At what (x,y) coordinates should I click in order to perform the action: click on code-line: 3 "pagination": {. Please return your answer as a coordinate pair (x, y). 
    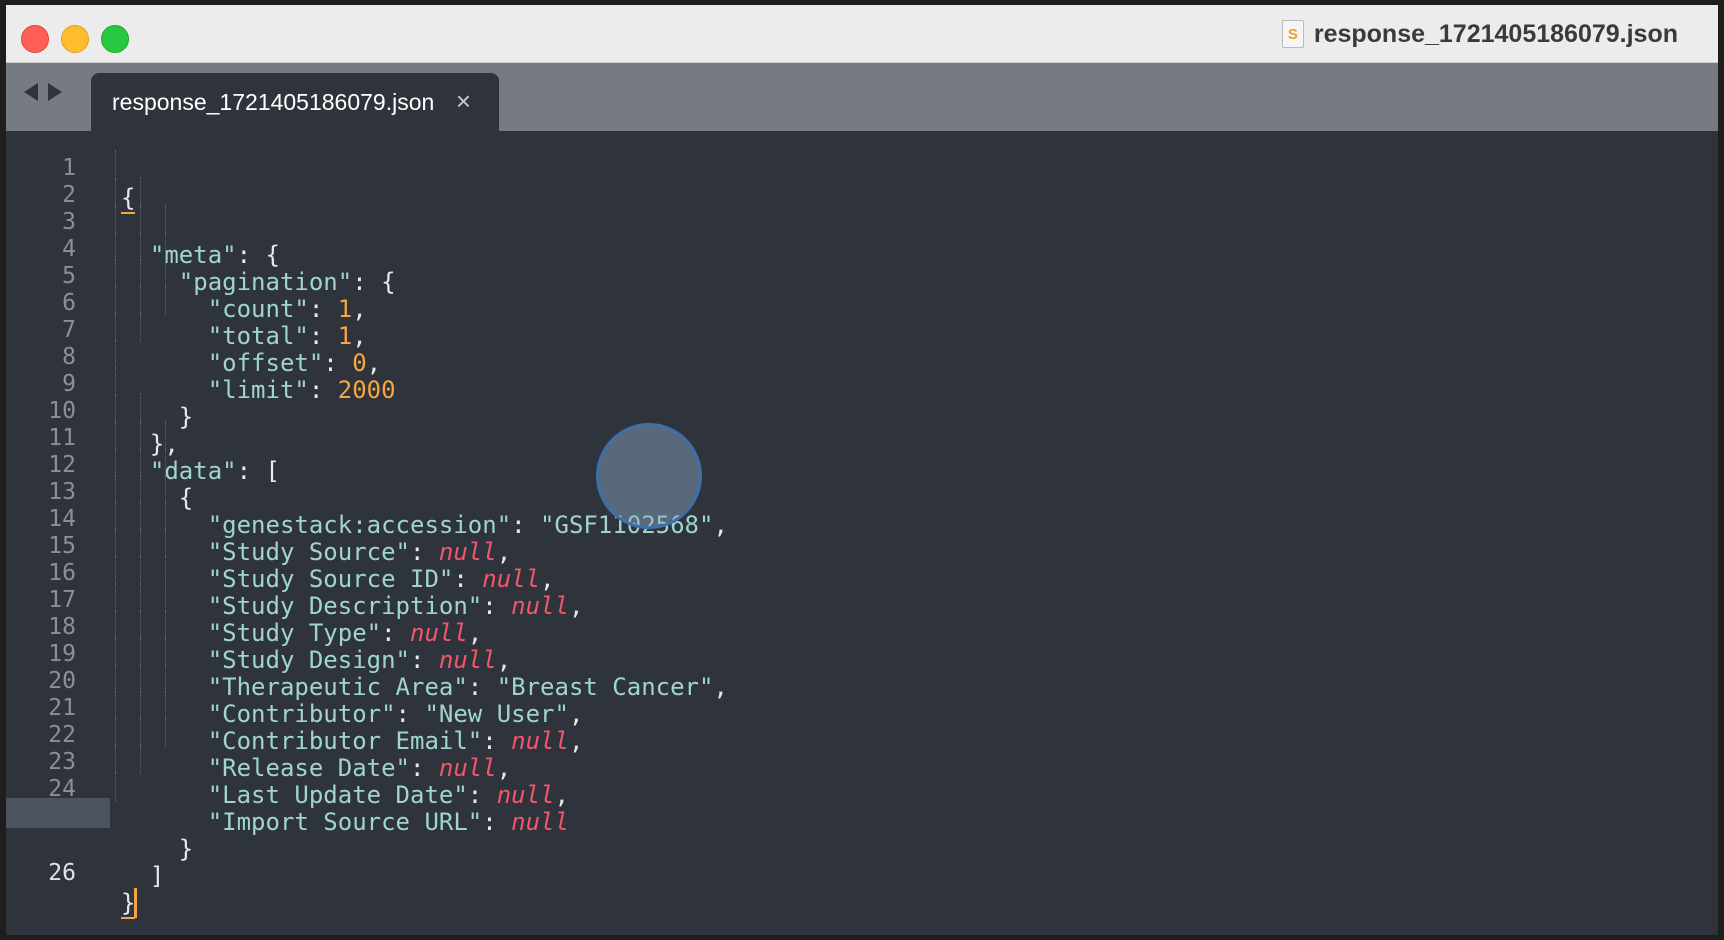
    Looking at the image, I should click on (862, 236).